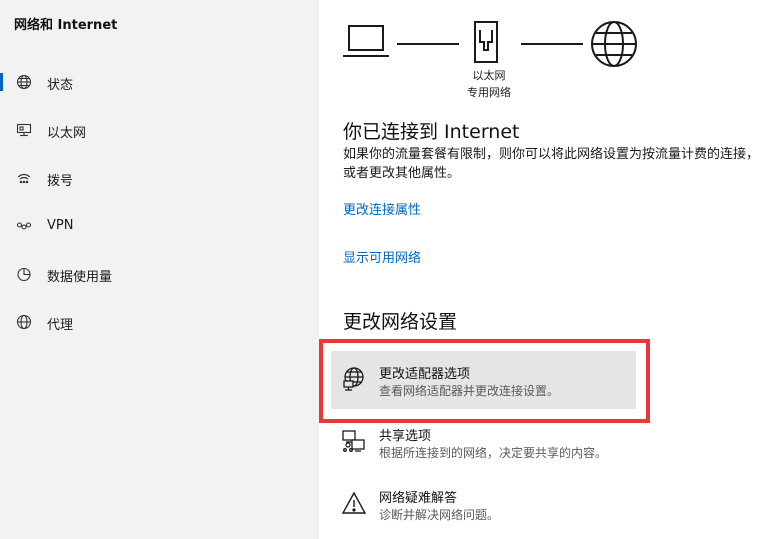 Image resolution: width=771 pixels, height=539 pixels. I want to click on option-title: 网络疑难解答, so click(418, 498).